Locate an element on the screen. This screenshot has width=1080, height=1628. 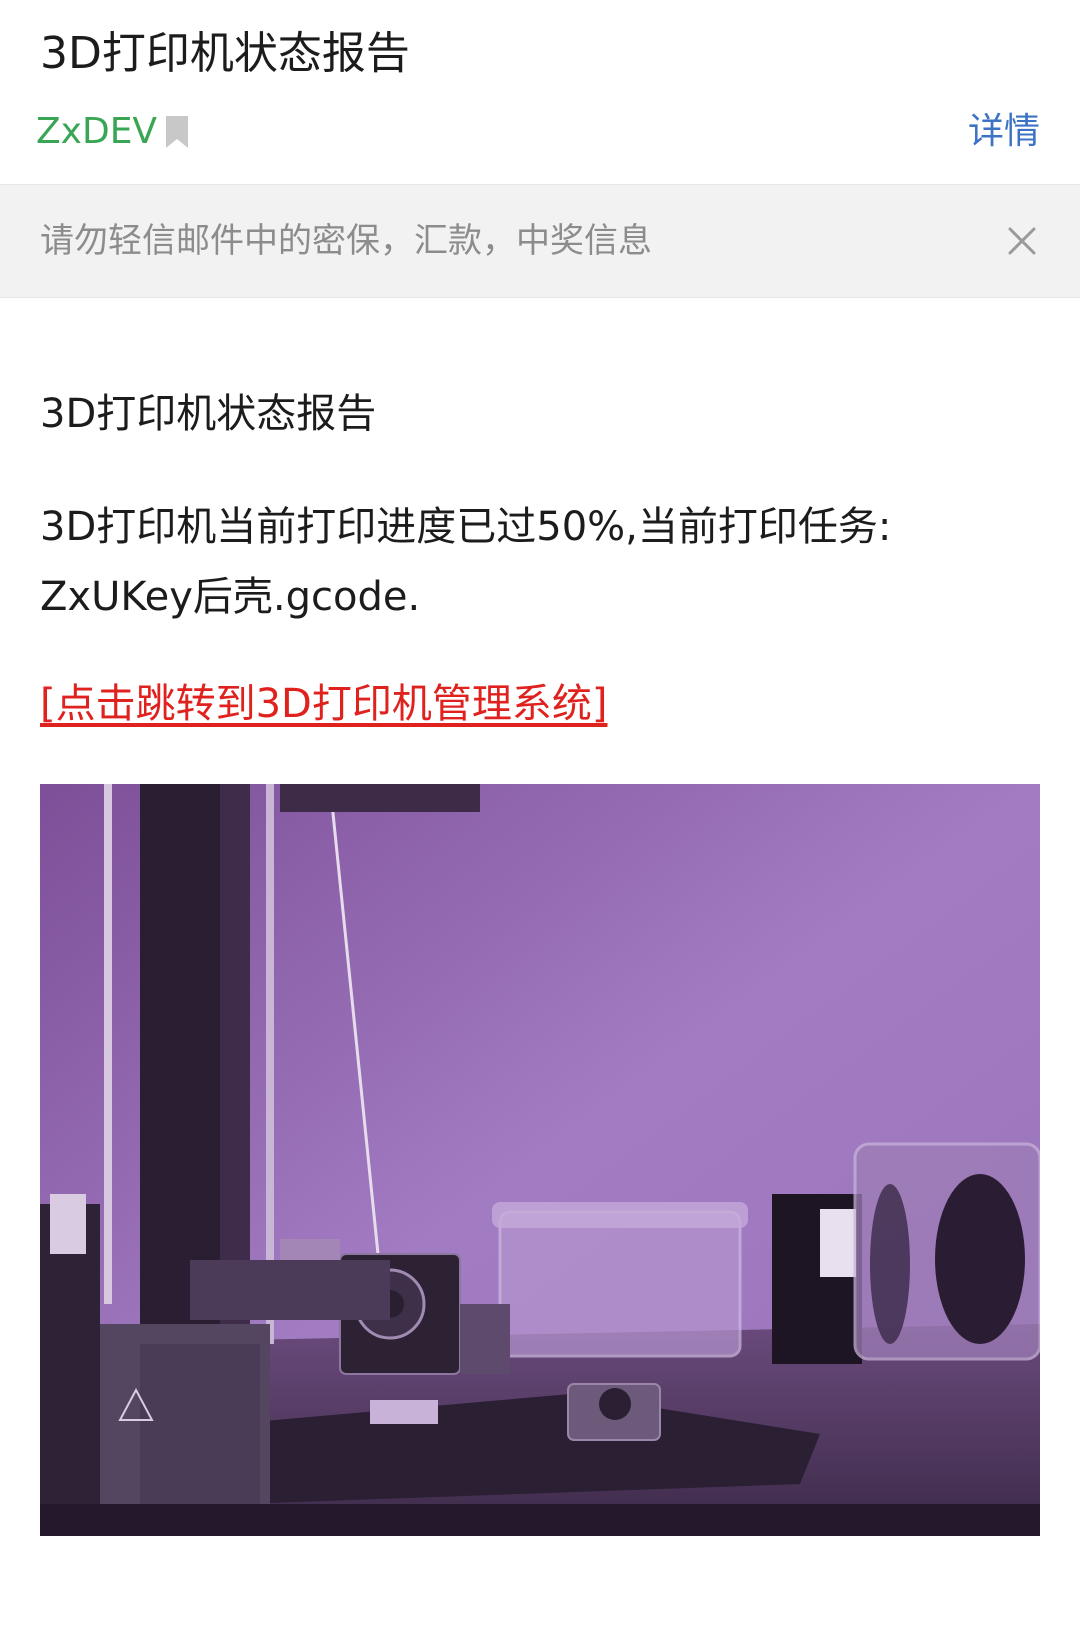
close-icon is located at coordinates (1022, 241).